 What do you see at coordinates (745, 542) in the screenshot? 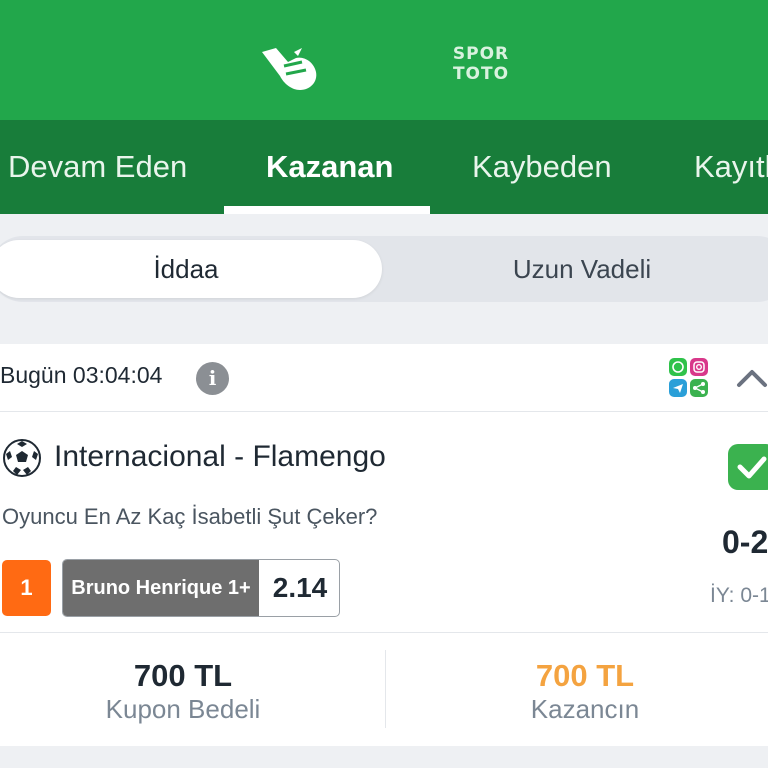
I see `match-score: 0-2` at bounding box center [745, 542].